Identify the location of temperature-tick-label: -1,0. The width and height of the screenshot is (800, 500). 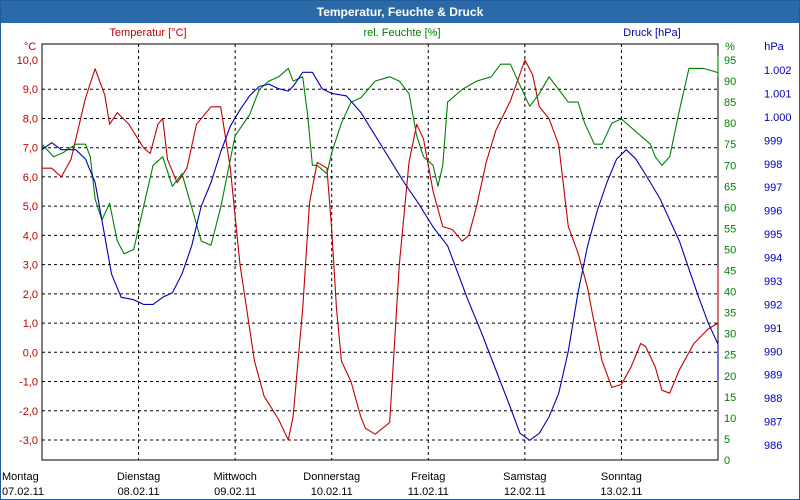
(28, 383).